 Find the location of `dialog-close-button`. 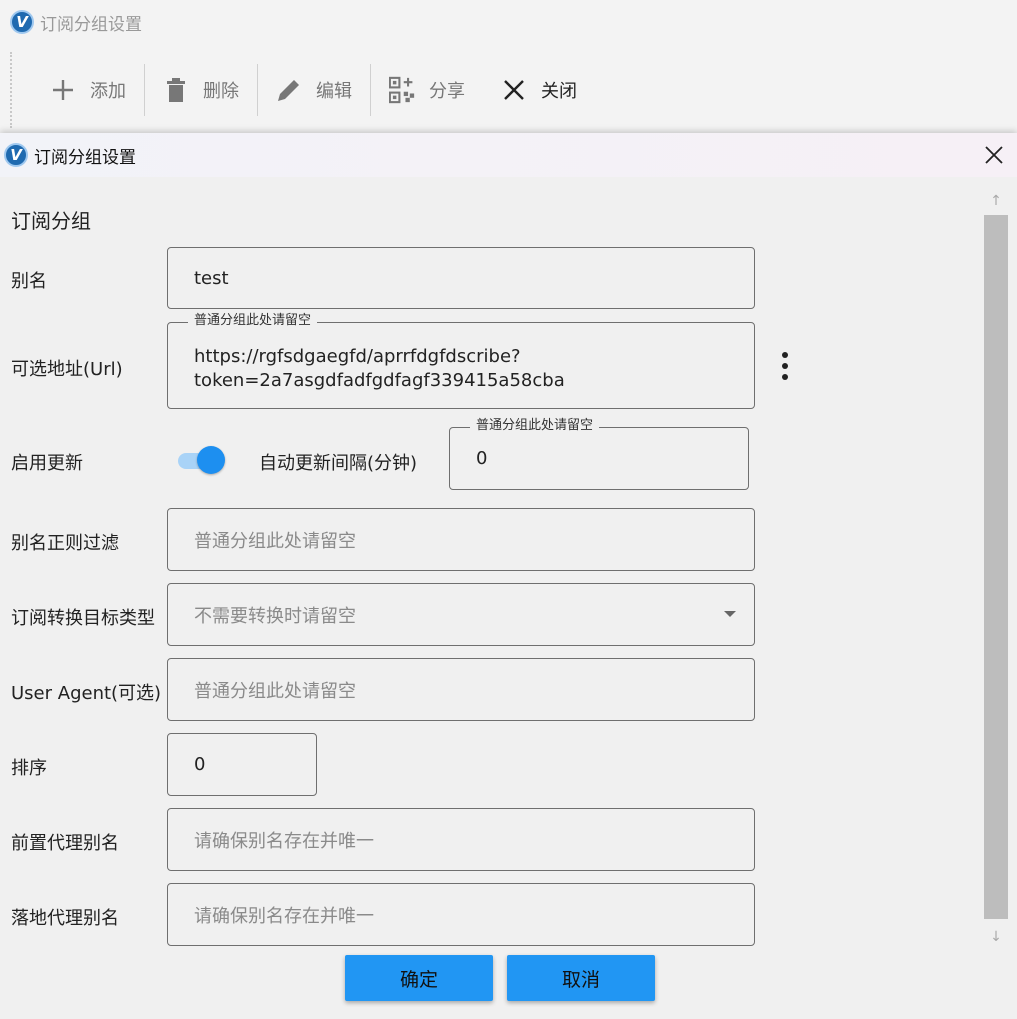

dialog-close-button is located at coordinates (994, 155).